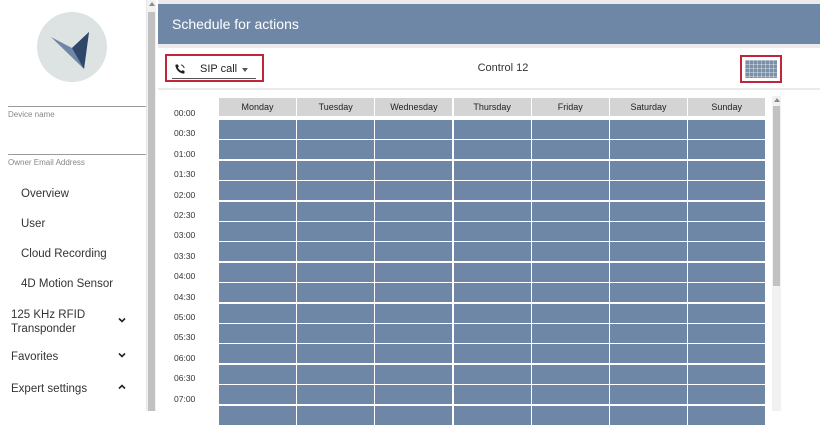 The width and height of the screenshot is (820, 425). I want to click on day-header-wednesday: Wednesday, so click(414, 107).